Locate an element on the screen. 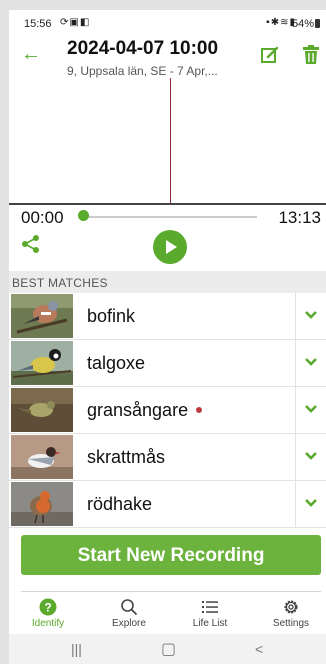 The image size is (326, 664). nav-label: Identify is located at coordinates (48, 623).